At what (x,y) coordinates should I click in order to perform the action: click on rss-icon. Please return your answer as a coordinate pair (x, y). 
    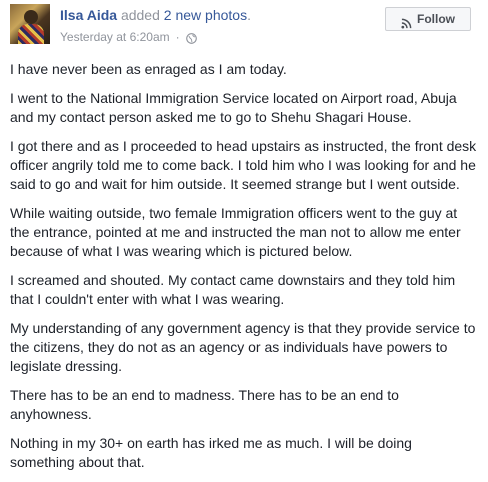
    Looking at the image, I should click on (406, 21).